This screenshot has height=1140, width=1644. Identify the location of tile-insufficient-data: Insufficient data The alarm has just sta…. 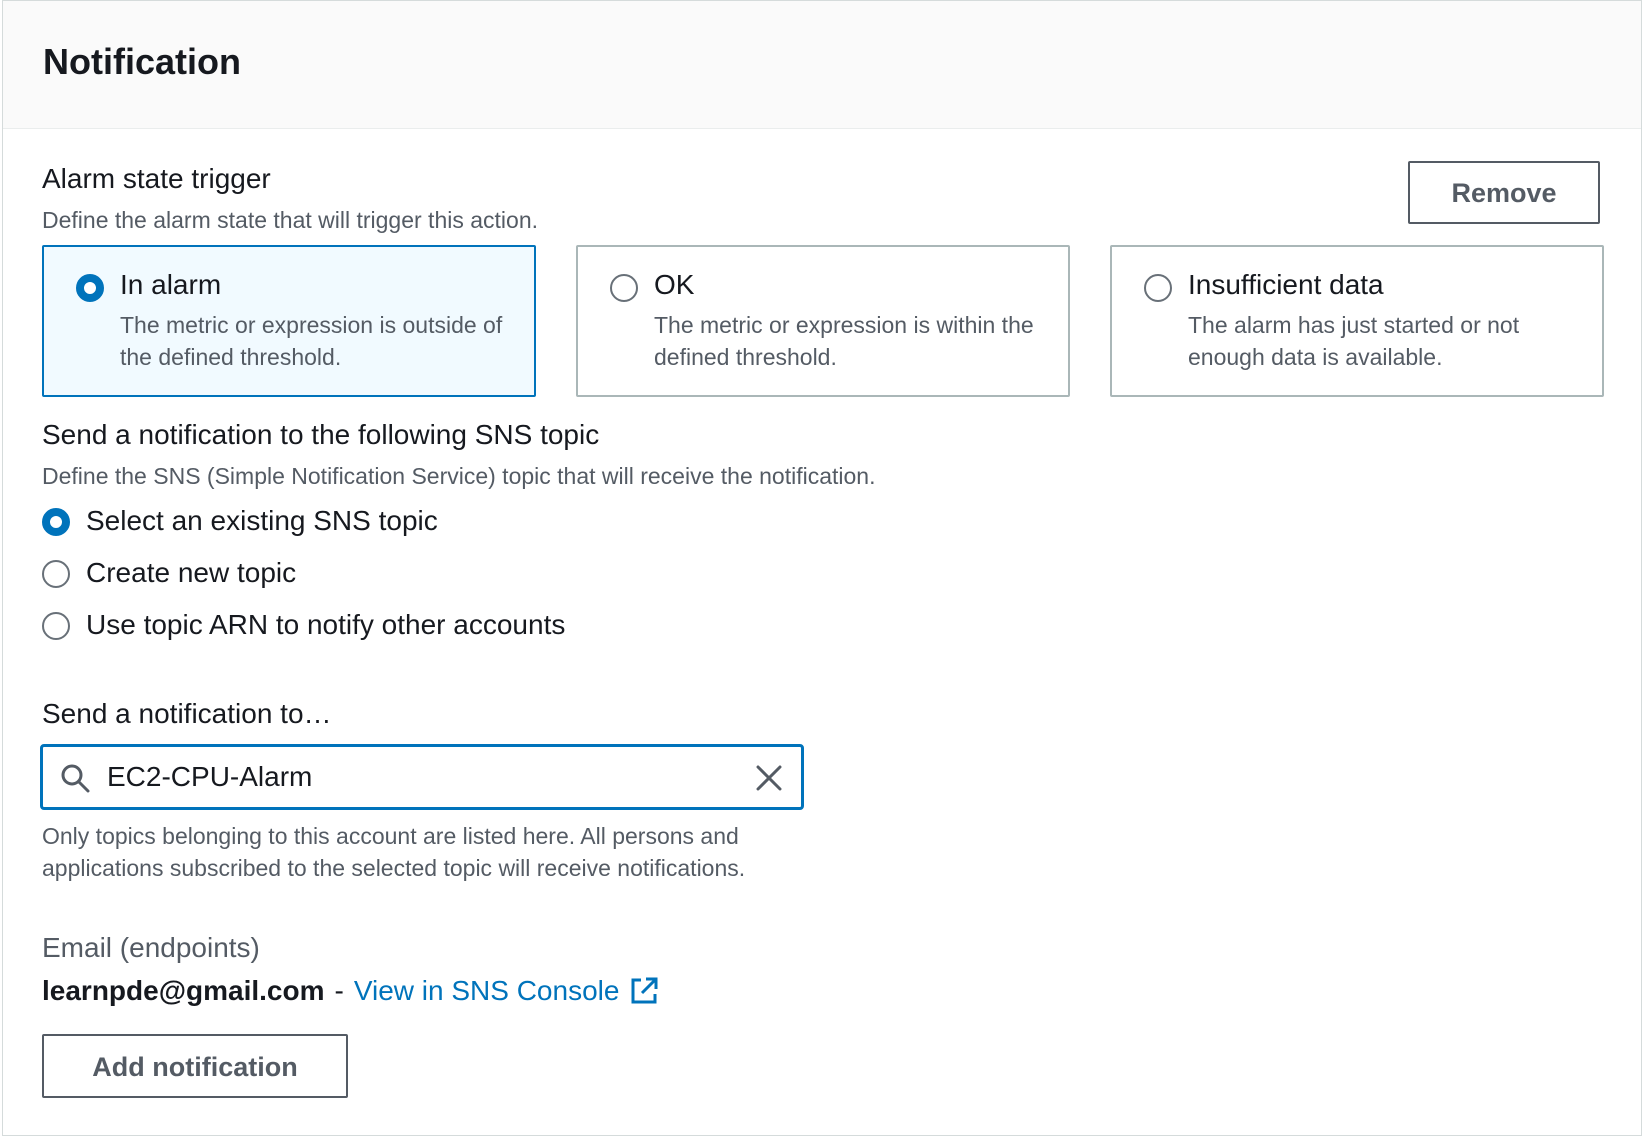
(1357, 321).